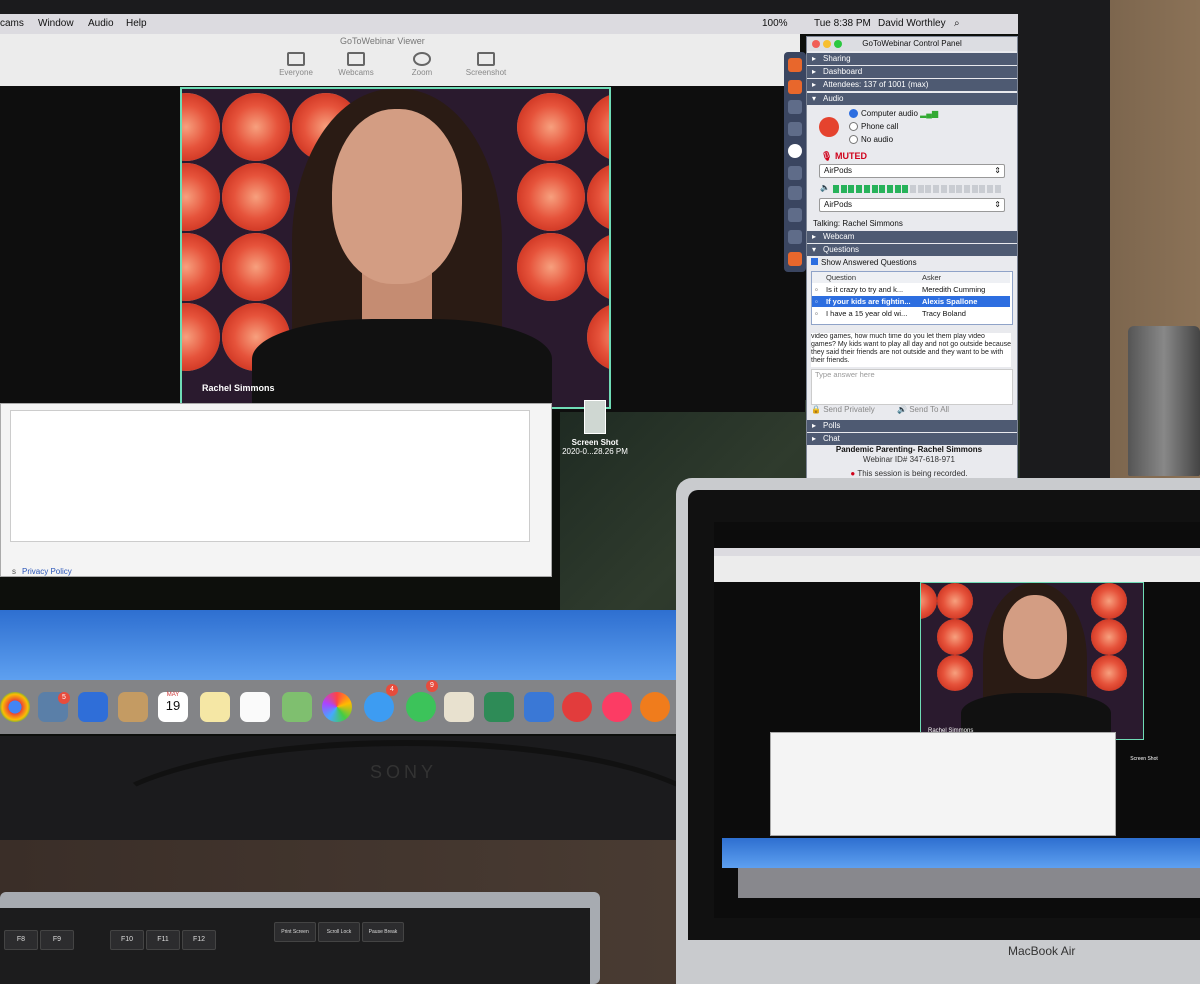  I want to click on play-icon, so click(795, 151).